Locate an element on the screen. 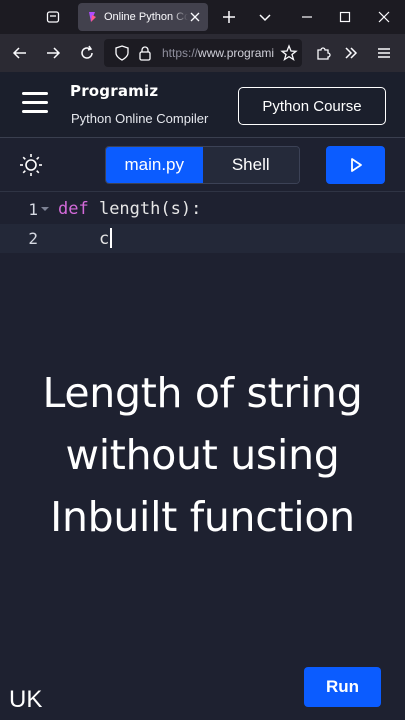 Image resolution: width=405 pixels, height=720 pixels. browser-nav-bar: https://www.programiz.com is located at coordinates (202, 53).